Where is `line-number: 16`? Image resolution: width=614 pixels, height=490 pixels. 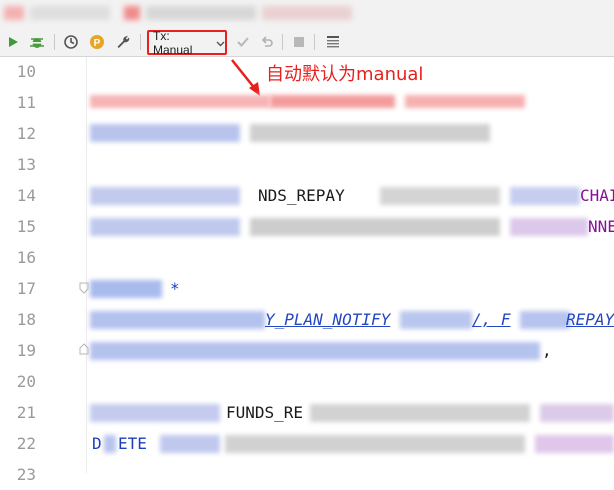 line-number: 16 is located at coordinates (26, 257).